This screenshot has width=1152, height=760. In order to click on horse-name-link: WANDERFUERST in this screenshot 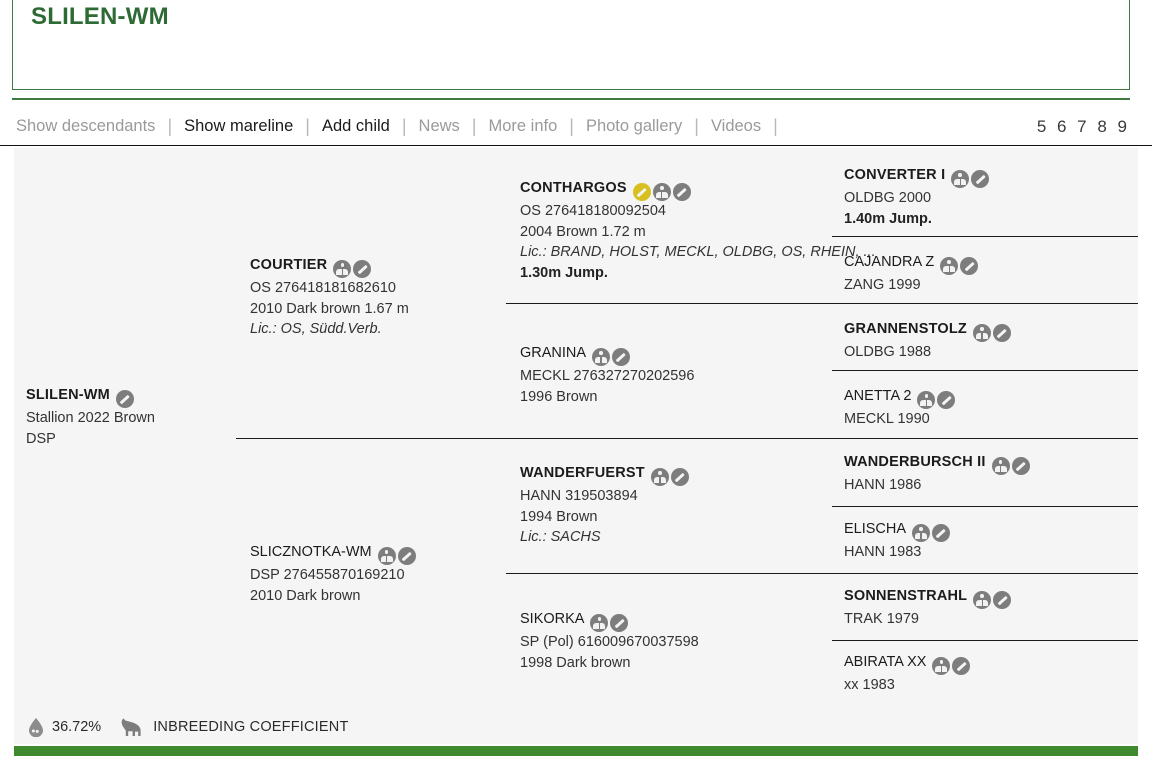, I will do `click(605, 475)`.